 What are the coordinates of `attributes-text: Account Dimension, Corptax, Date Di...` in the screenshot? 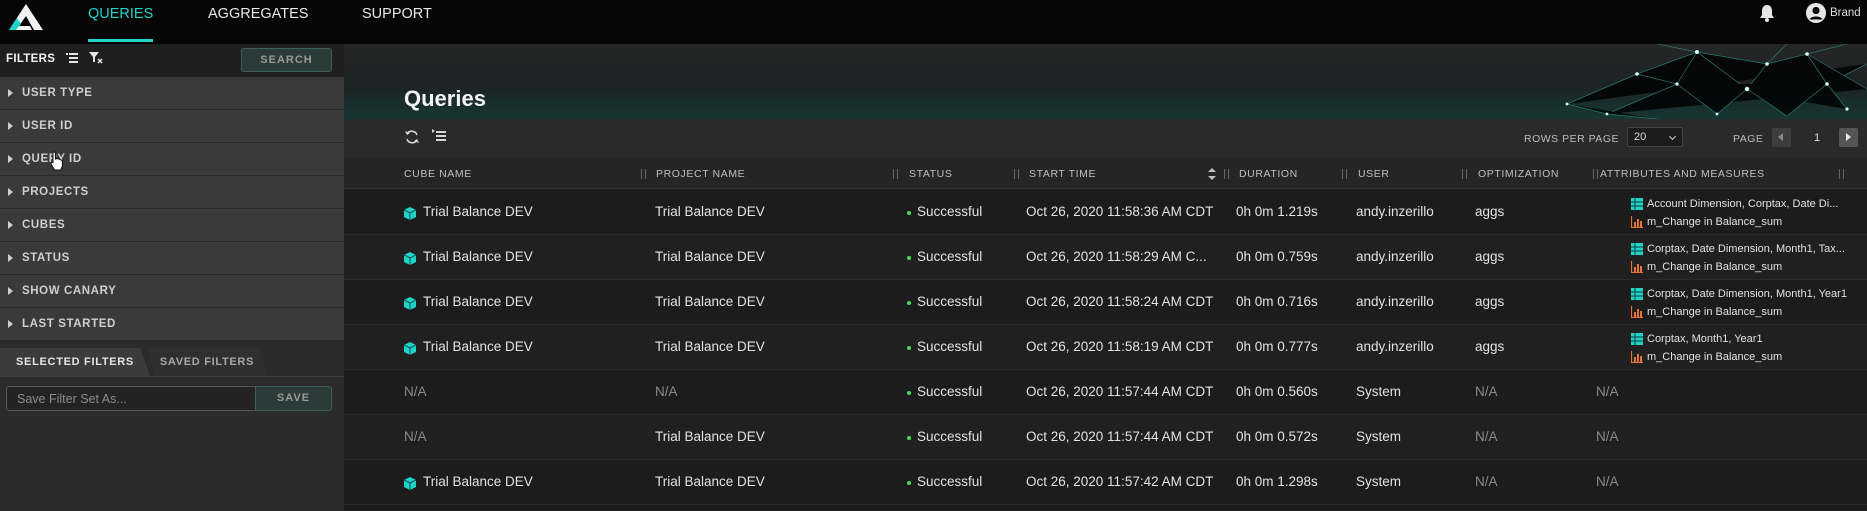 It's located at (1743, 204).